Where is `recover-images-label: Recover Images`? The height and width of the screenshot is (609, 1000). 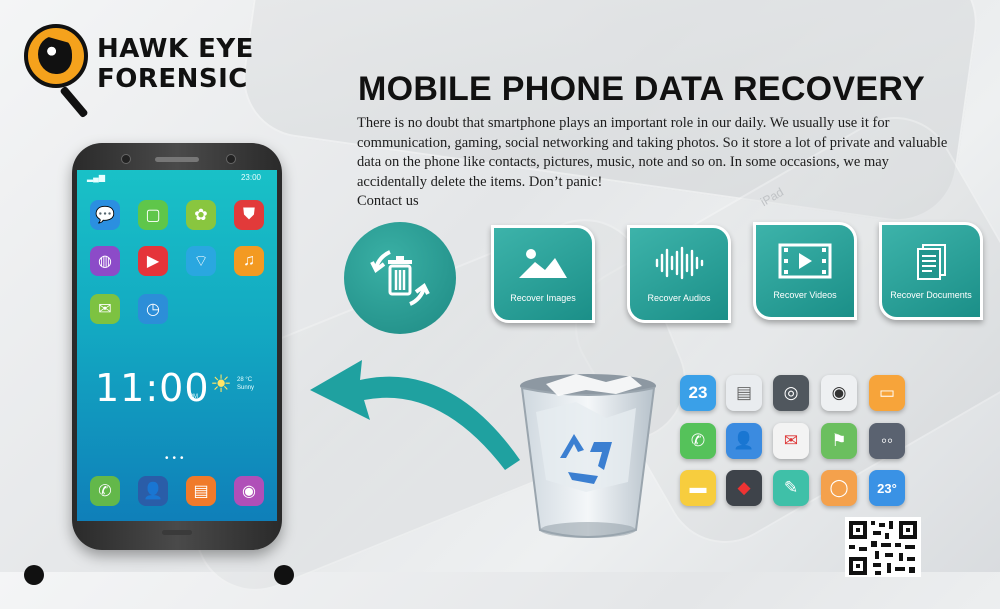
recover-images-label: Recover Images is located at coordinates (543, 298).